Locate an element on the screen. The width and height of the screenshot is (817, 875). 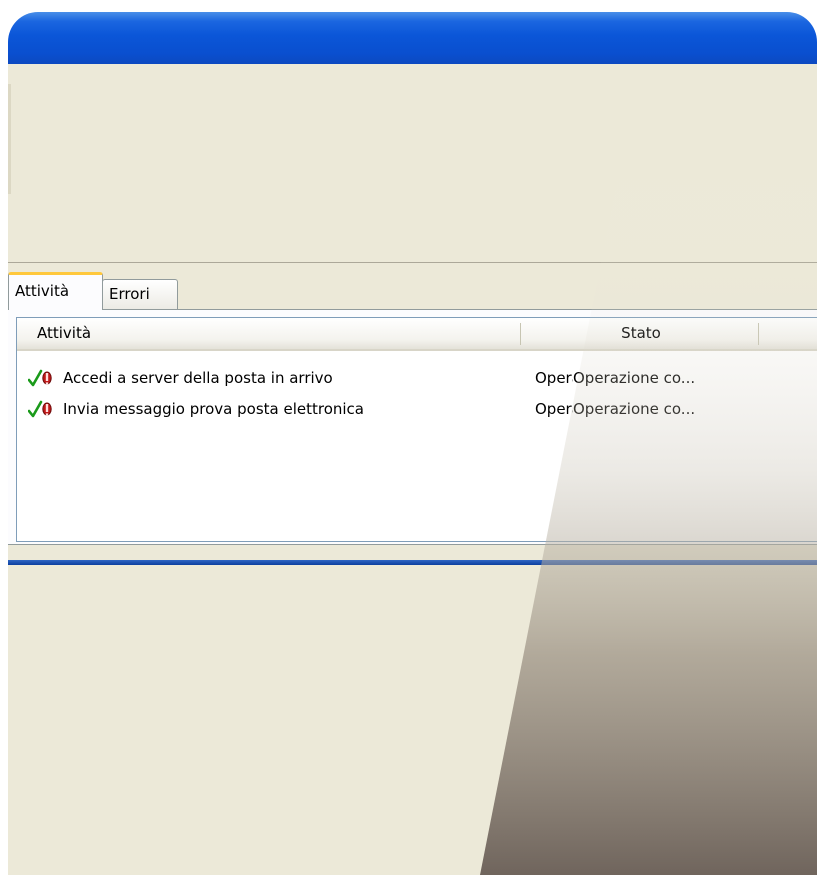
window-title-bar is located at coordinates (412, 38).